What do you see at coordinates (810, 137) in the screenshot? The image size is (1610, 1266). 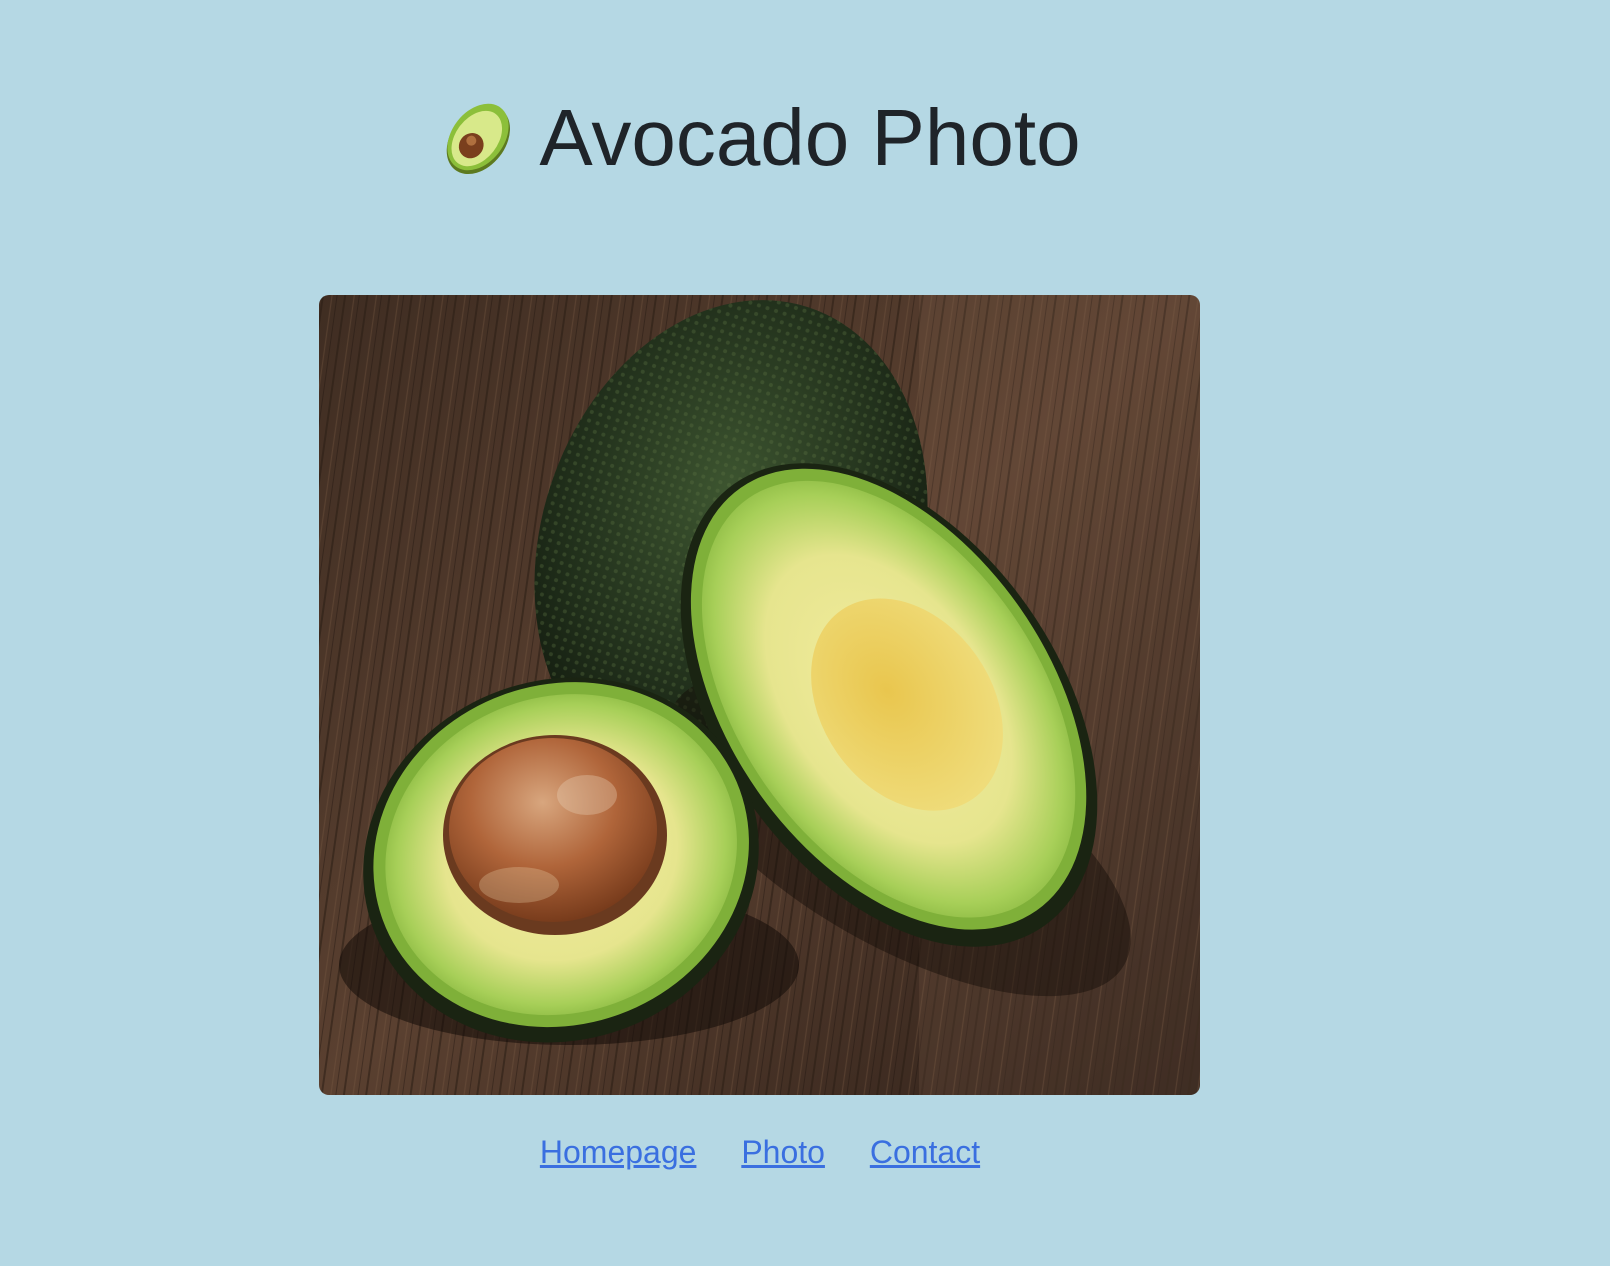 I see `page-title-text: Avocado Photo` at bounding box center [810, 137].